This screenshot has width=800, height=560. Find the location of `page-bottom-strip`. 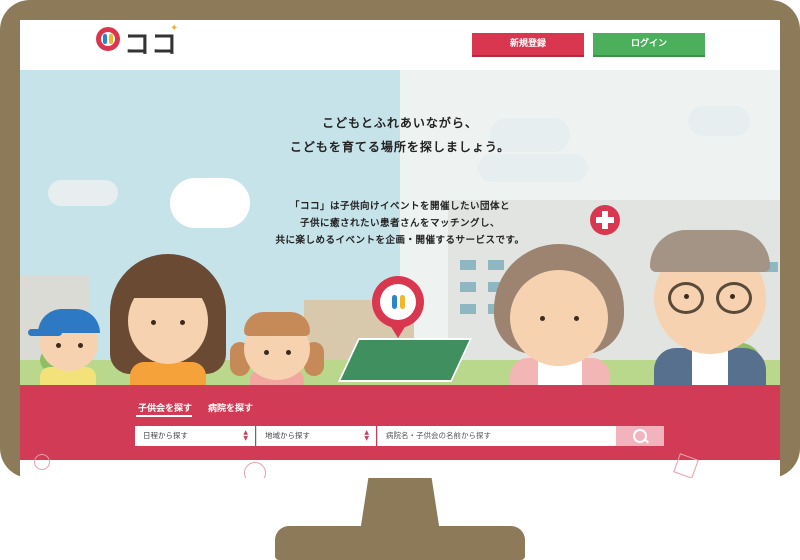

page-bottom-strip is located at coordinates (400, 465).